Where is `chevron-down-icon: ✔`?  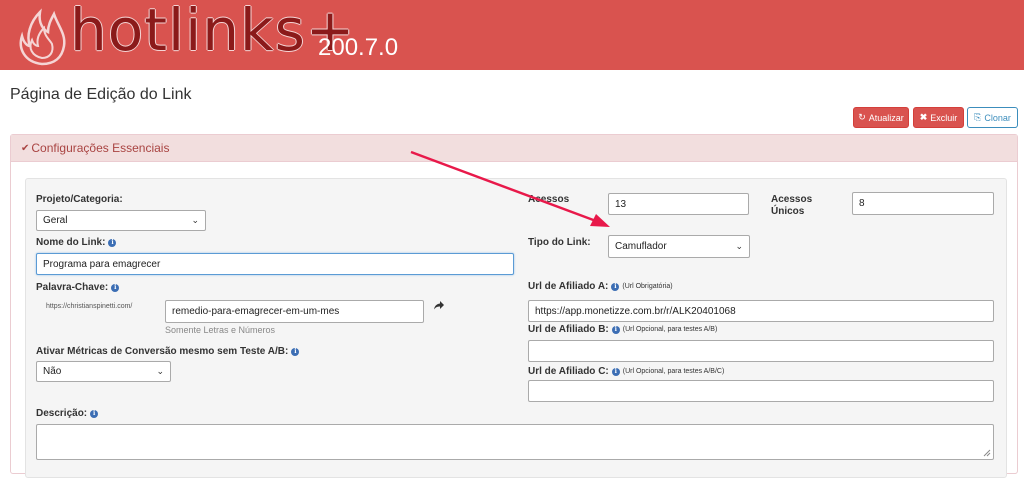 chevron-down-icon: ✔ is located at coordinates (25, 148).